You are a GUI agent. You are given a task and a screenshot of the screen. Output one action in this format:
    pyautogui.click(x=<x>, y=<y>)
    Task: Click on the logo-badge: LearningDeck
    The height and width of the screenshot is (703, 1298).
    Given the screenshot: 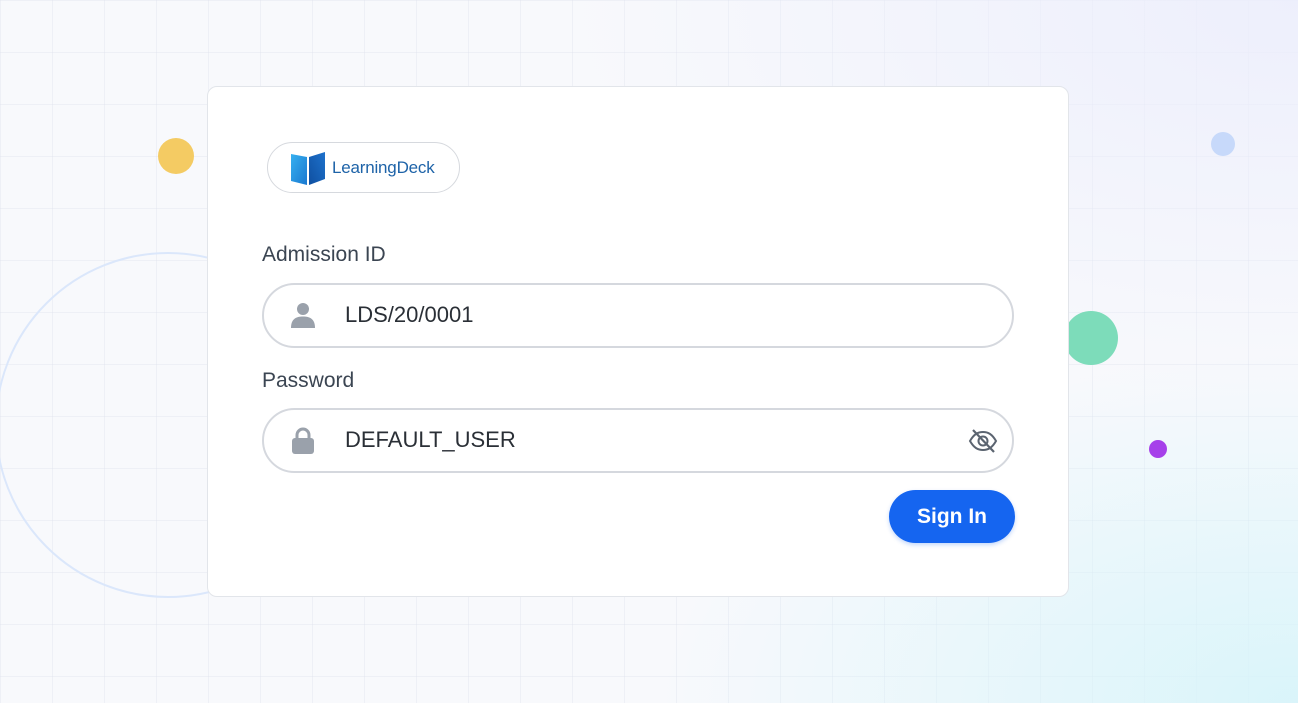 What is the action you would take?
    pyautogui.click(x=363, y=167)
    